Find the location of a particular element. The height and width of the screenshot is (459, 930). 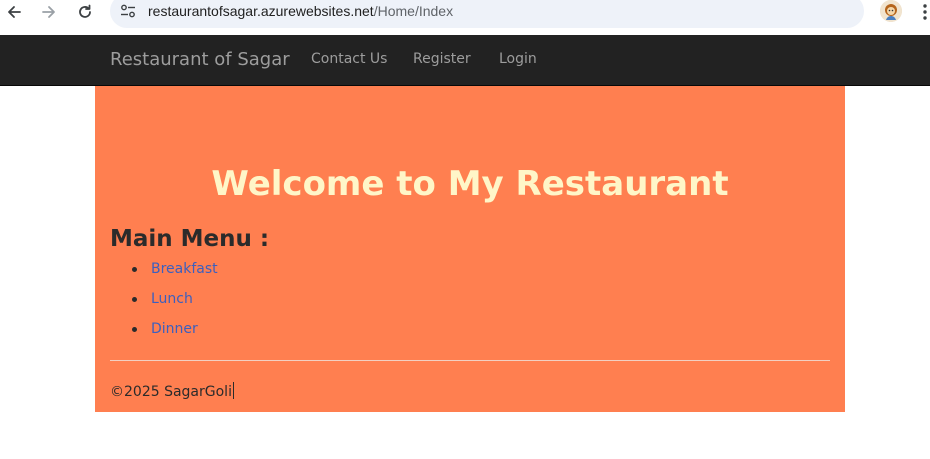

menu-list: Breakfast Lunch Dinner is located at coordinates (164, 303).